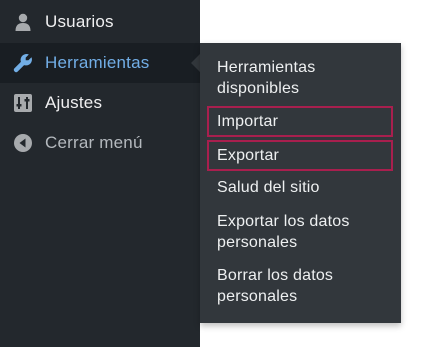 Image resolution: width=424 pixels, height=347 pixels. I want to click on sidebar-item-label: Ajustes, so click(74, 102).